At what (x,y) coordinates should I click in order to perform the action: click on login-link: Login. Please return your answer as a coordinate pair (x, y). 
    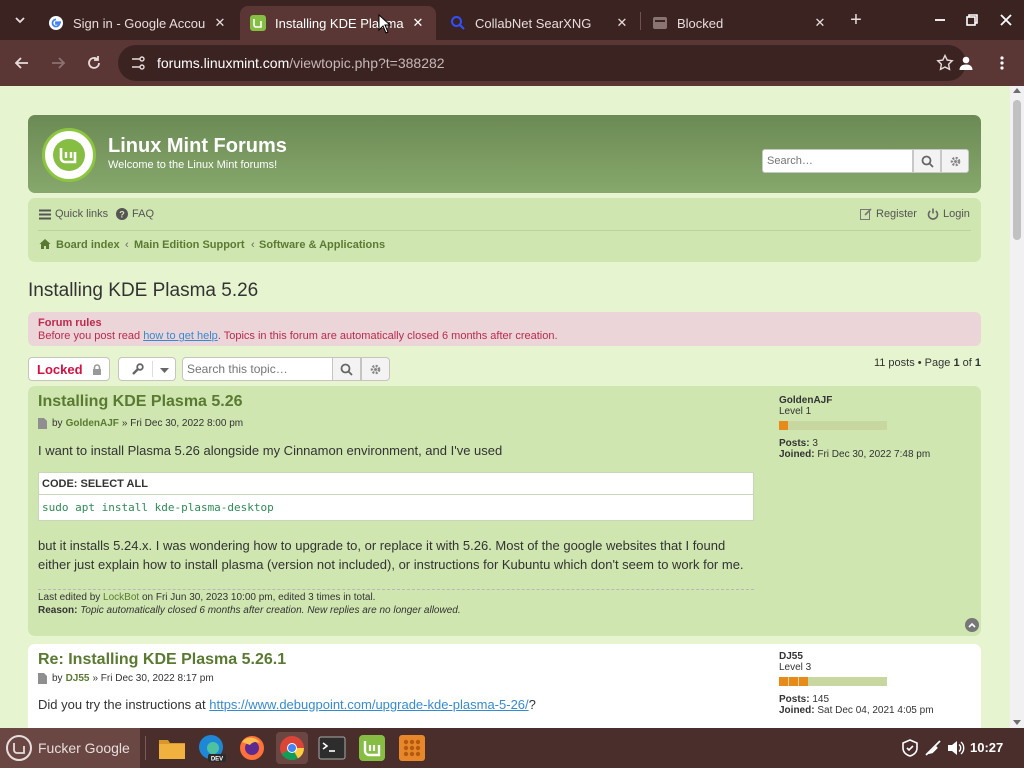
    Looking at the image, I should click on (948, 214).